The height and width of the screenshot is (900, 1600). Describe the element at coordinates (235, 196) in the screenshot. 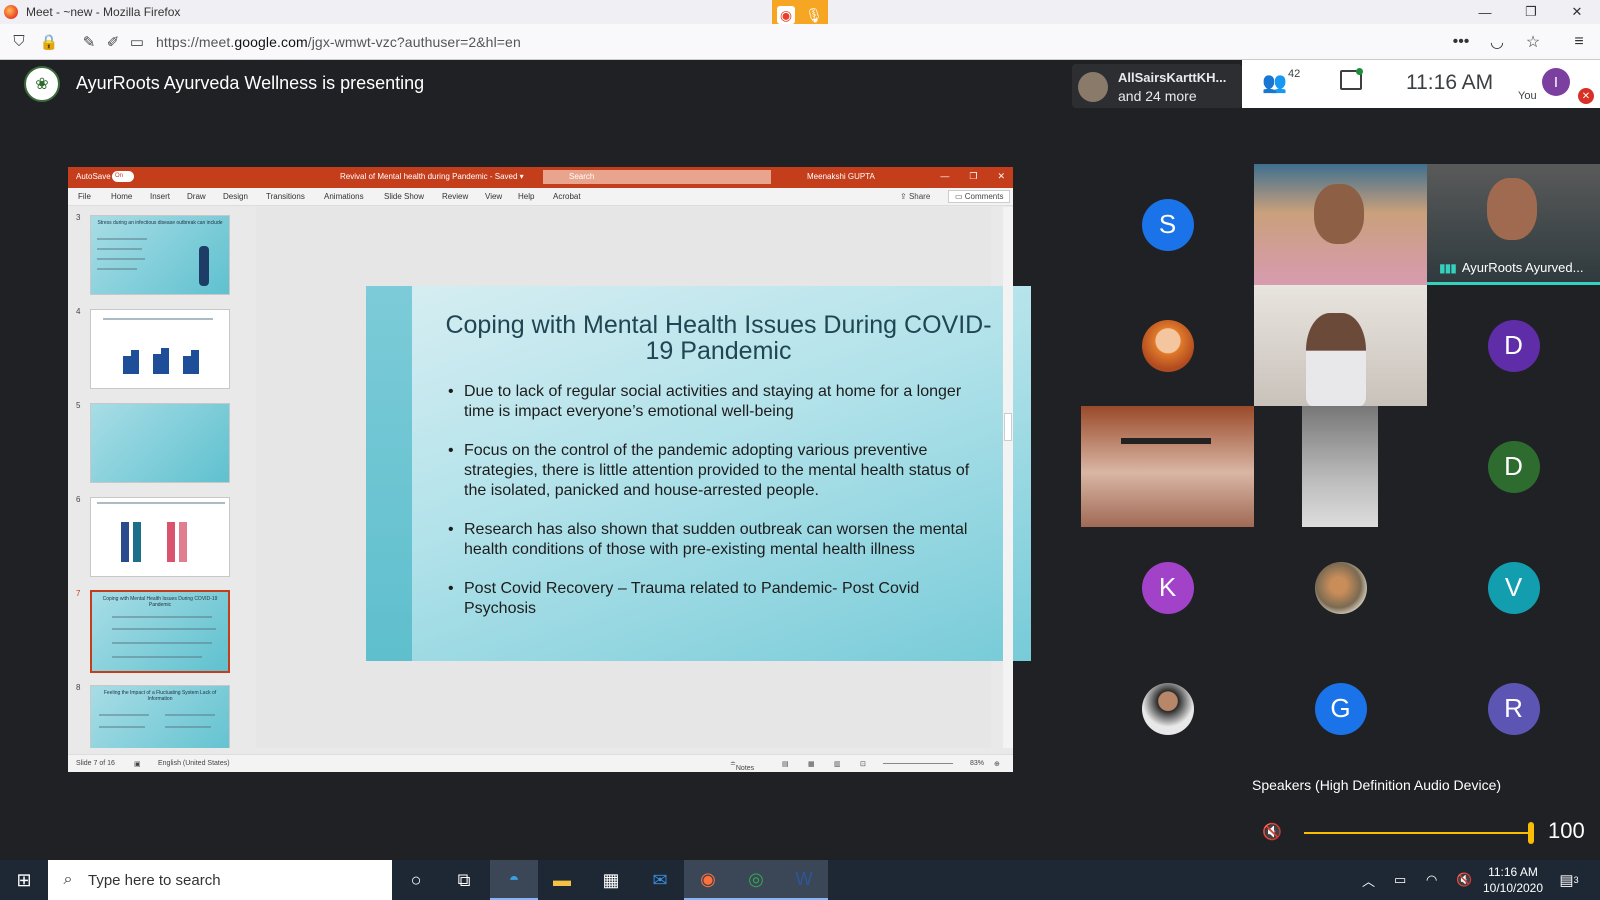

I see `ribbon-tab-design: Design` at that location.